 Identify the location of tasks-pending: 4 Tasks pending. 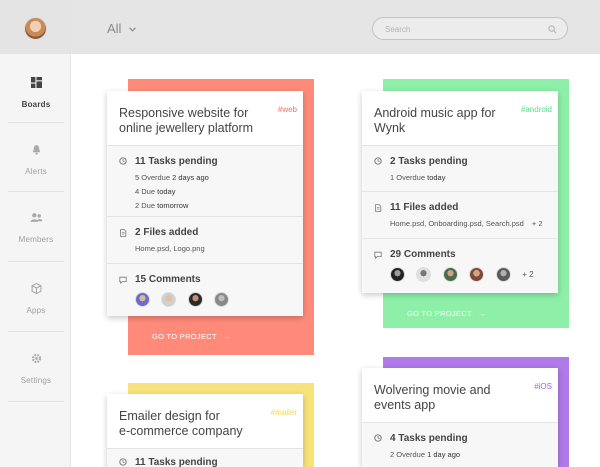
(429, 438).